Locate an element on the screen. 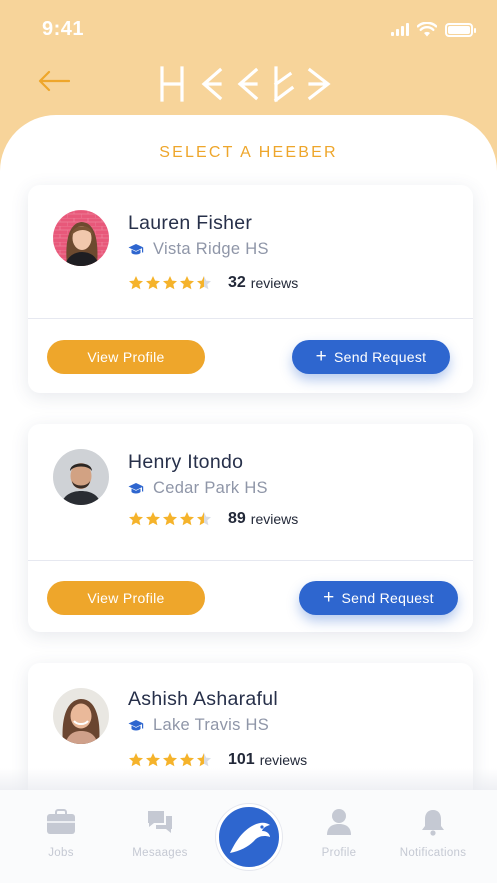 Image resolution: width=497 pixels, height=883 pixels. school-row: Vista Ridge HS is located at coordinates (198, 249).